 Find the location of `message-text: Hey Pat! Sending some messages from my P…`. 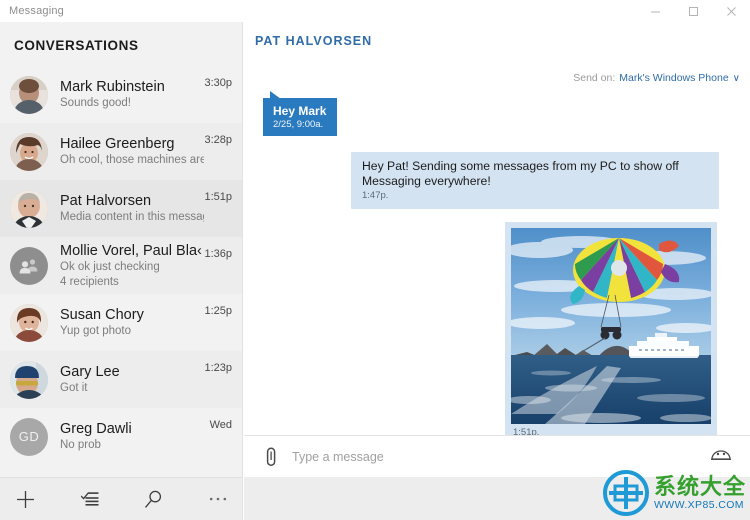

message-text: Hey Pat! Sending some messages from my P… is located at coordinates (520, 173).